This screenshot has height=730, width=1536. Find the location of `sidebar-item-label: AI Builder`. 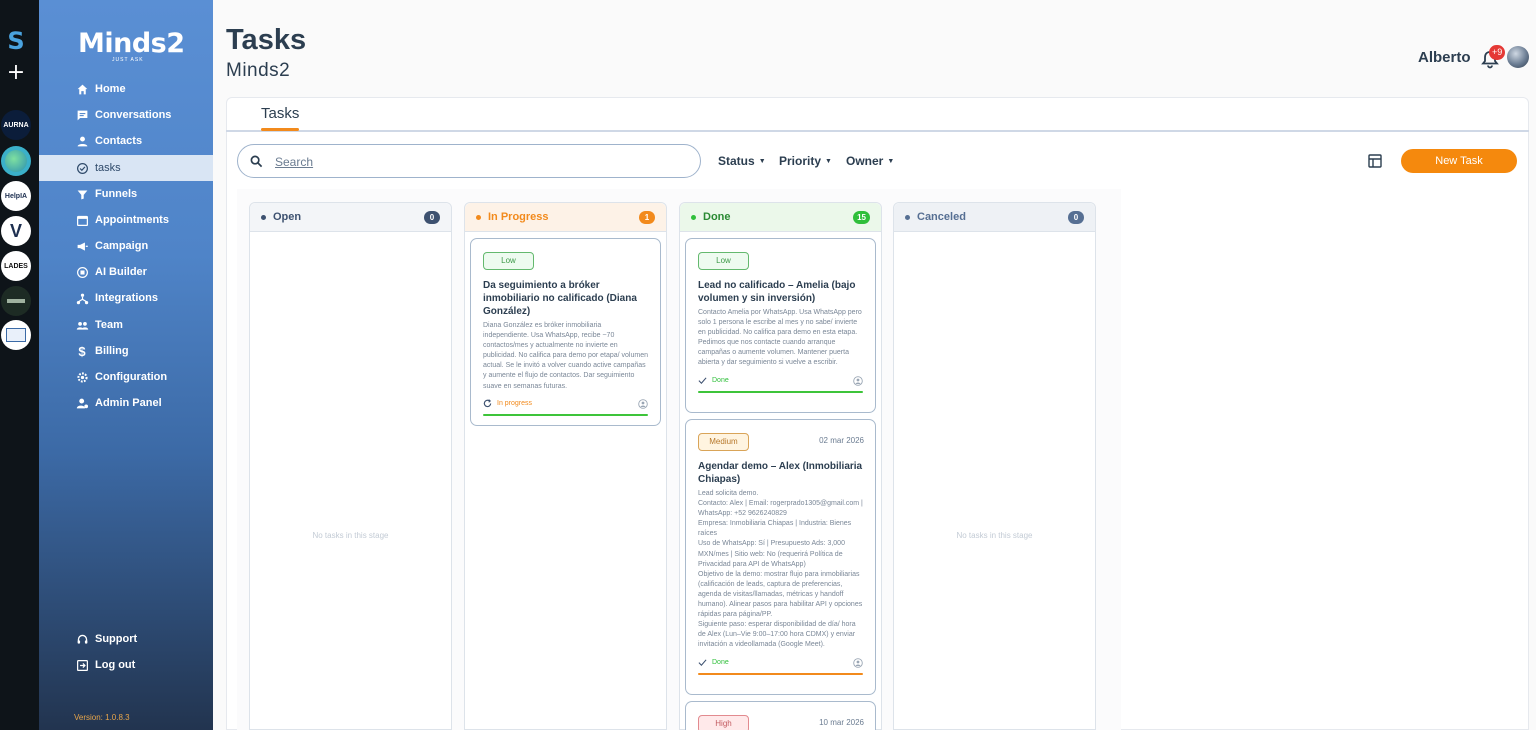

sidebar-item-label: AI Builder is located at coordinates (121, 272).